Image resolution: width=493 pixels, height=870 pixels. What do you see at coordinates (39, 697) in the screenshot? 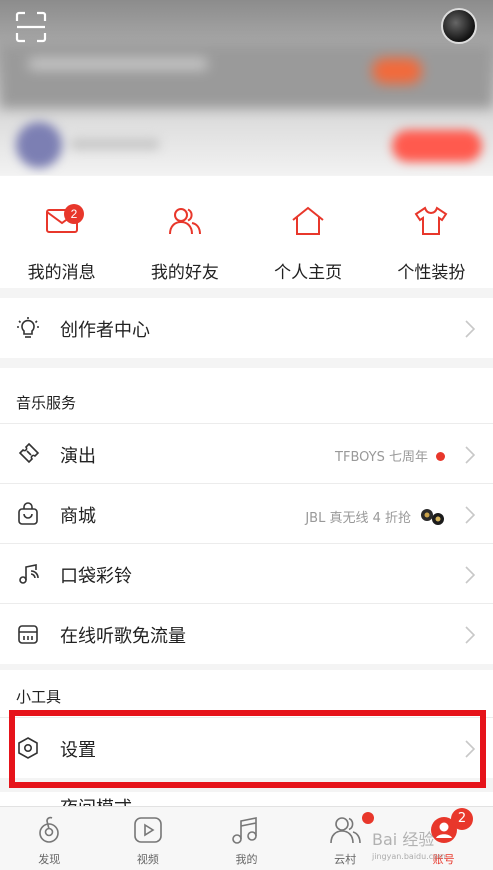
I see `section-title-text: 小工具` at bounding box center [39, 697].